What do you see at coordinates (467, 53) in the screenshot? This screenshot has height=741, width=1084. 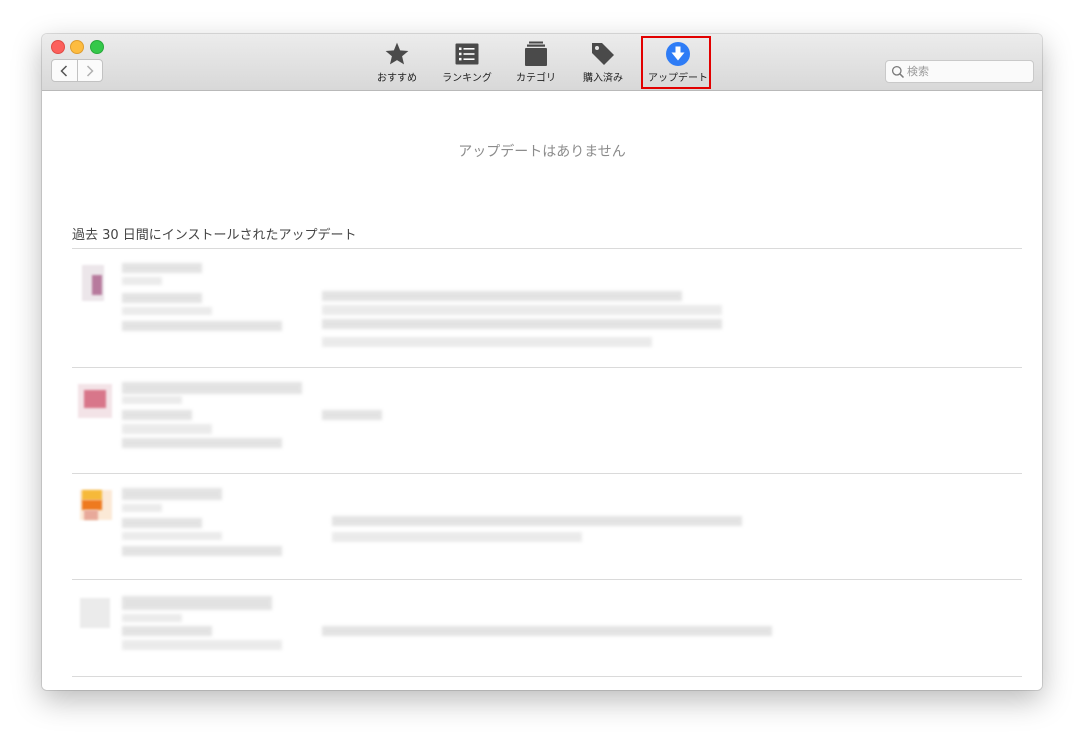 I see `list-icon` at bounding box center [467, 53].